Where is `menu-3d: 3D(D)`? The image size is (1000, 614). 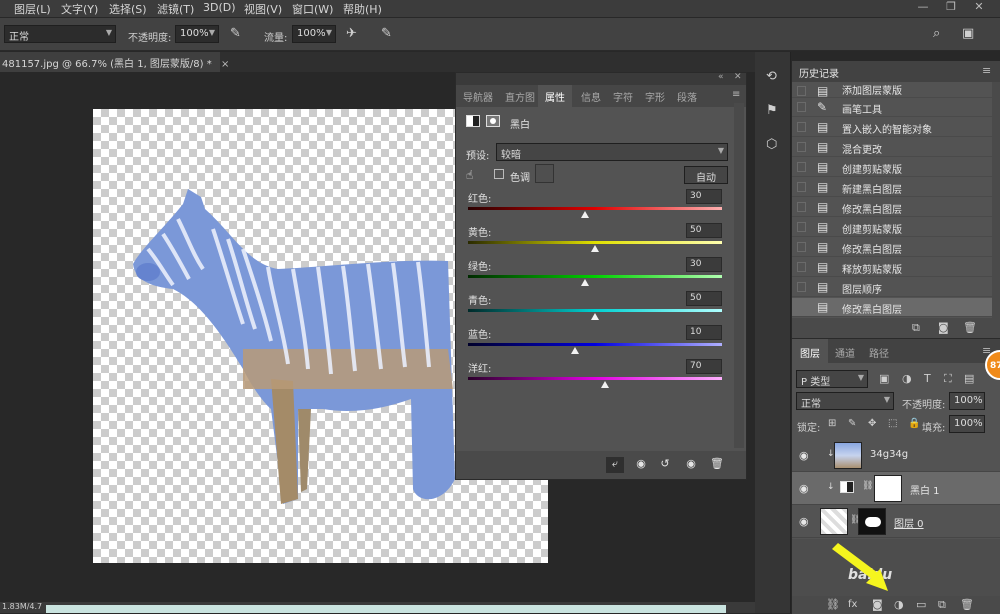 menu-3d: 3D(D) is located at coordinates (219, 7).